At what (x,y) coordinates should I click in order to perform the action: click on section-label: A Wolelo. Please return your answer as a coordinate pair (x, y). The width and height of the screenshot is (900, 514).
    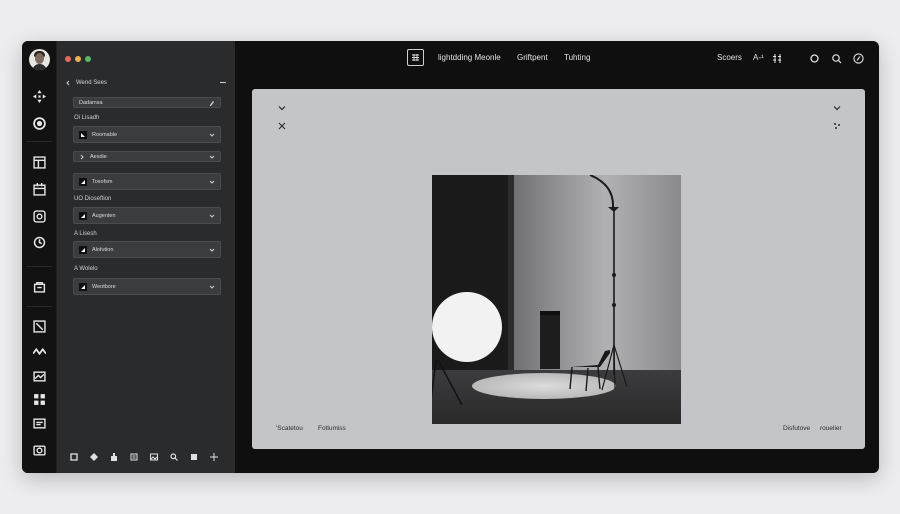
    Looking at the image, I should click on (86, 269).